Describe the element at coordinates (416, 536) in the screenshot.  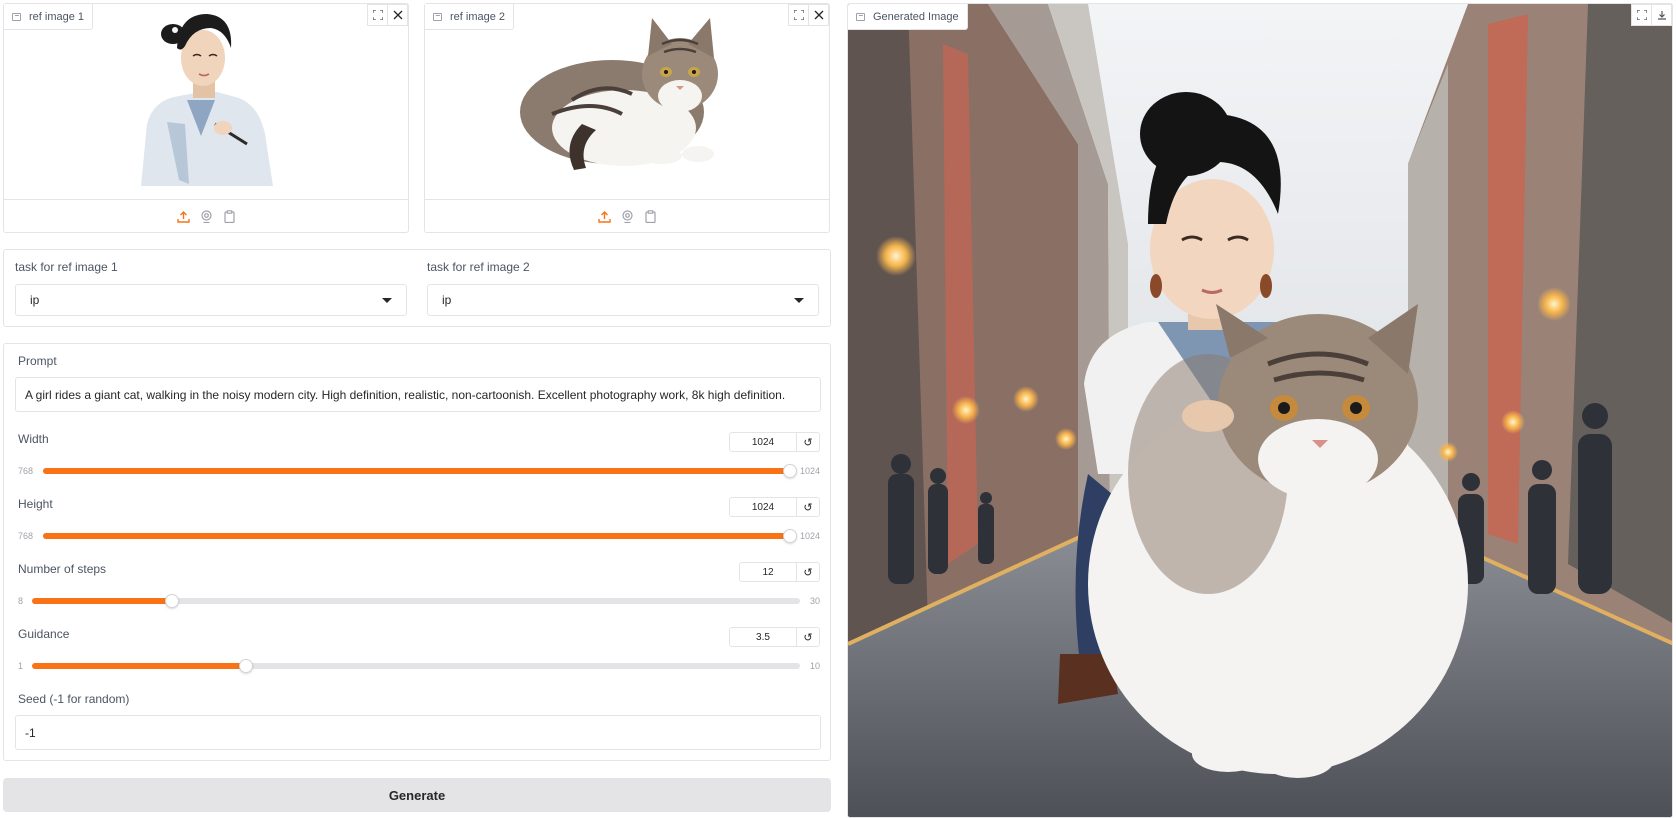
I see `height-slider-fill` at that location.